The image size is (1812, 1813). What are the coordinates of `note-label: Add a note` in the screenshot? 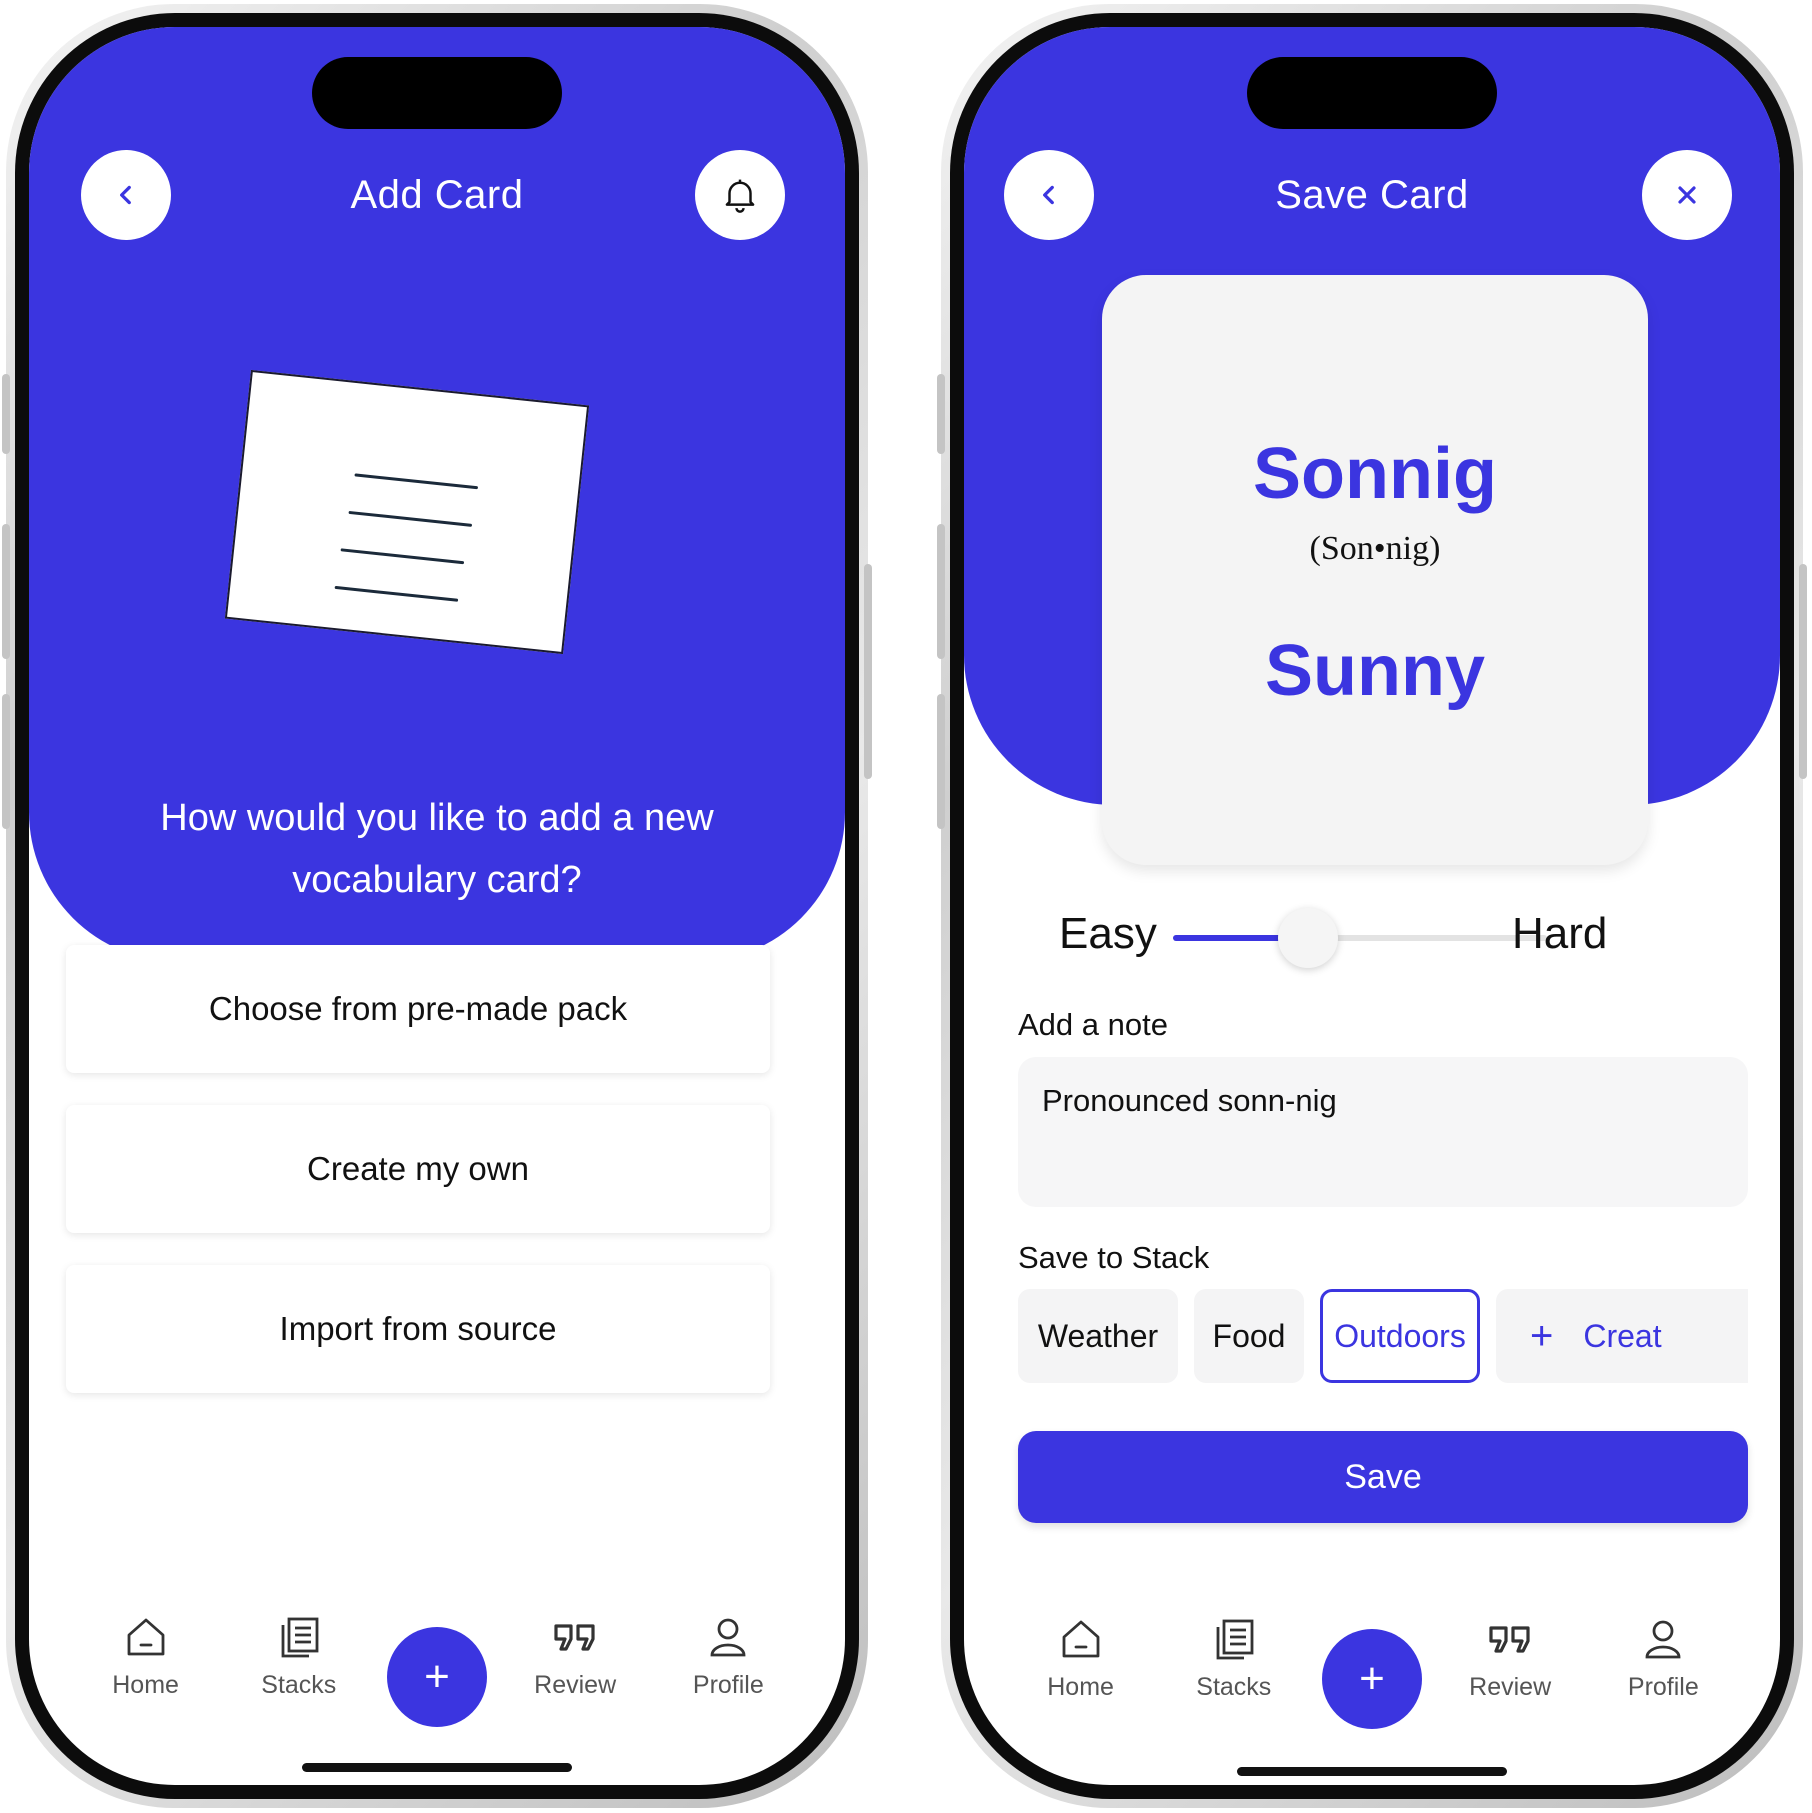 It's located at (1093, 1024).